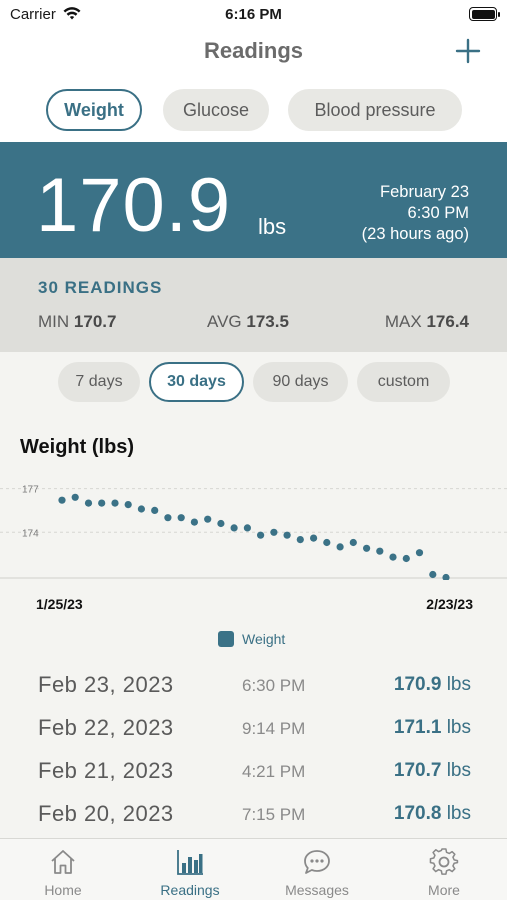 This screenshot has width=507, height=900. I want to click on stat-min: MIN 170.7, so click(77, 322).